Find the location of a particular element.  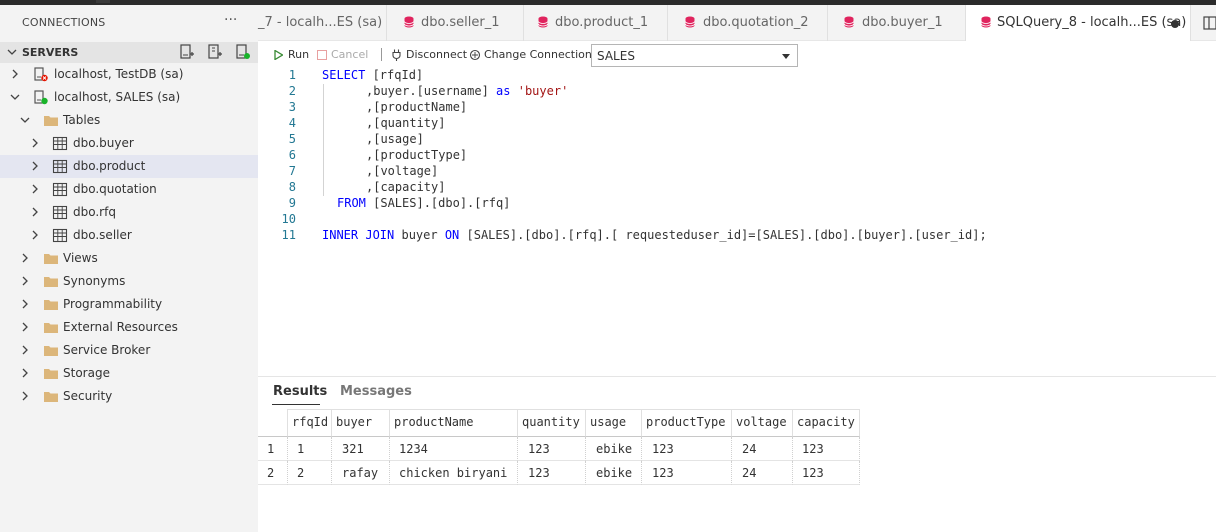

tree-item-table-product: dbo.product is located at coordinates (129, 166).